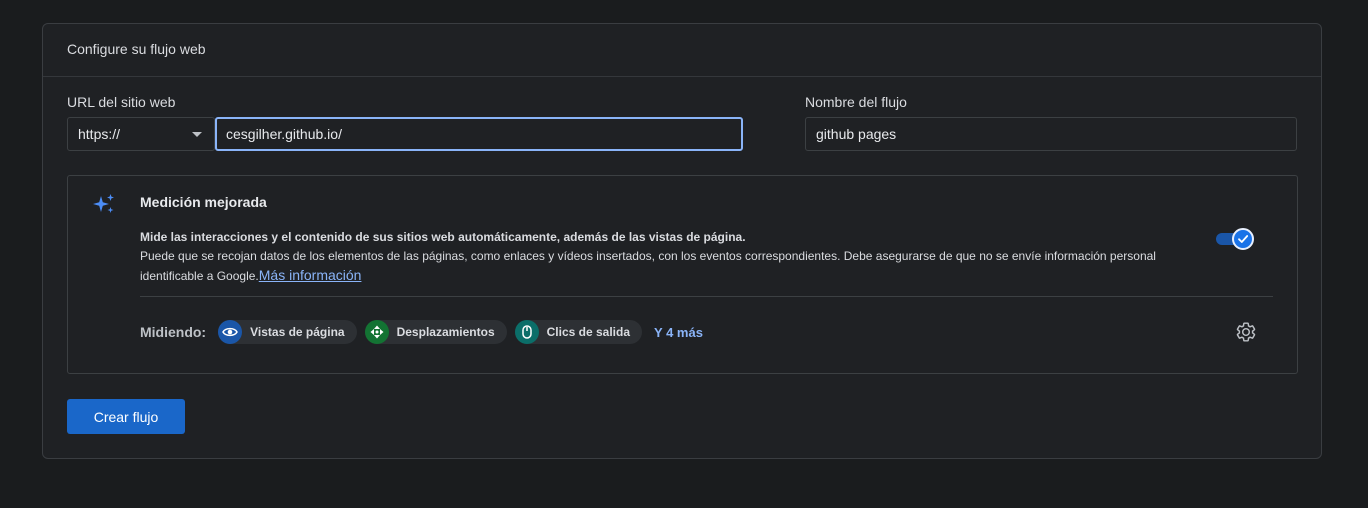 The height and width of the screenshot is (508, 1368). I want to click on chevron-down-icon, so click(197, 134).